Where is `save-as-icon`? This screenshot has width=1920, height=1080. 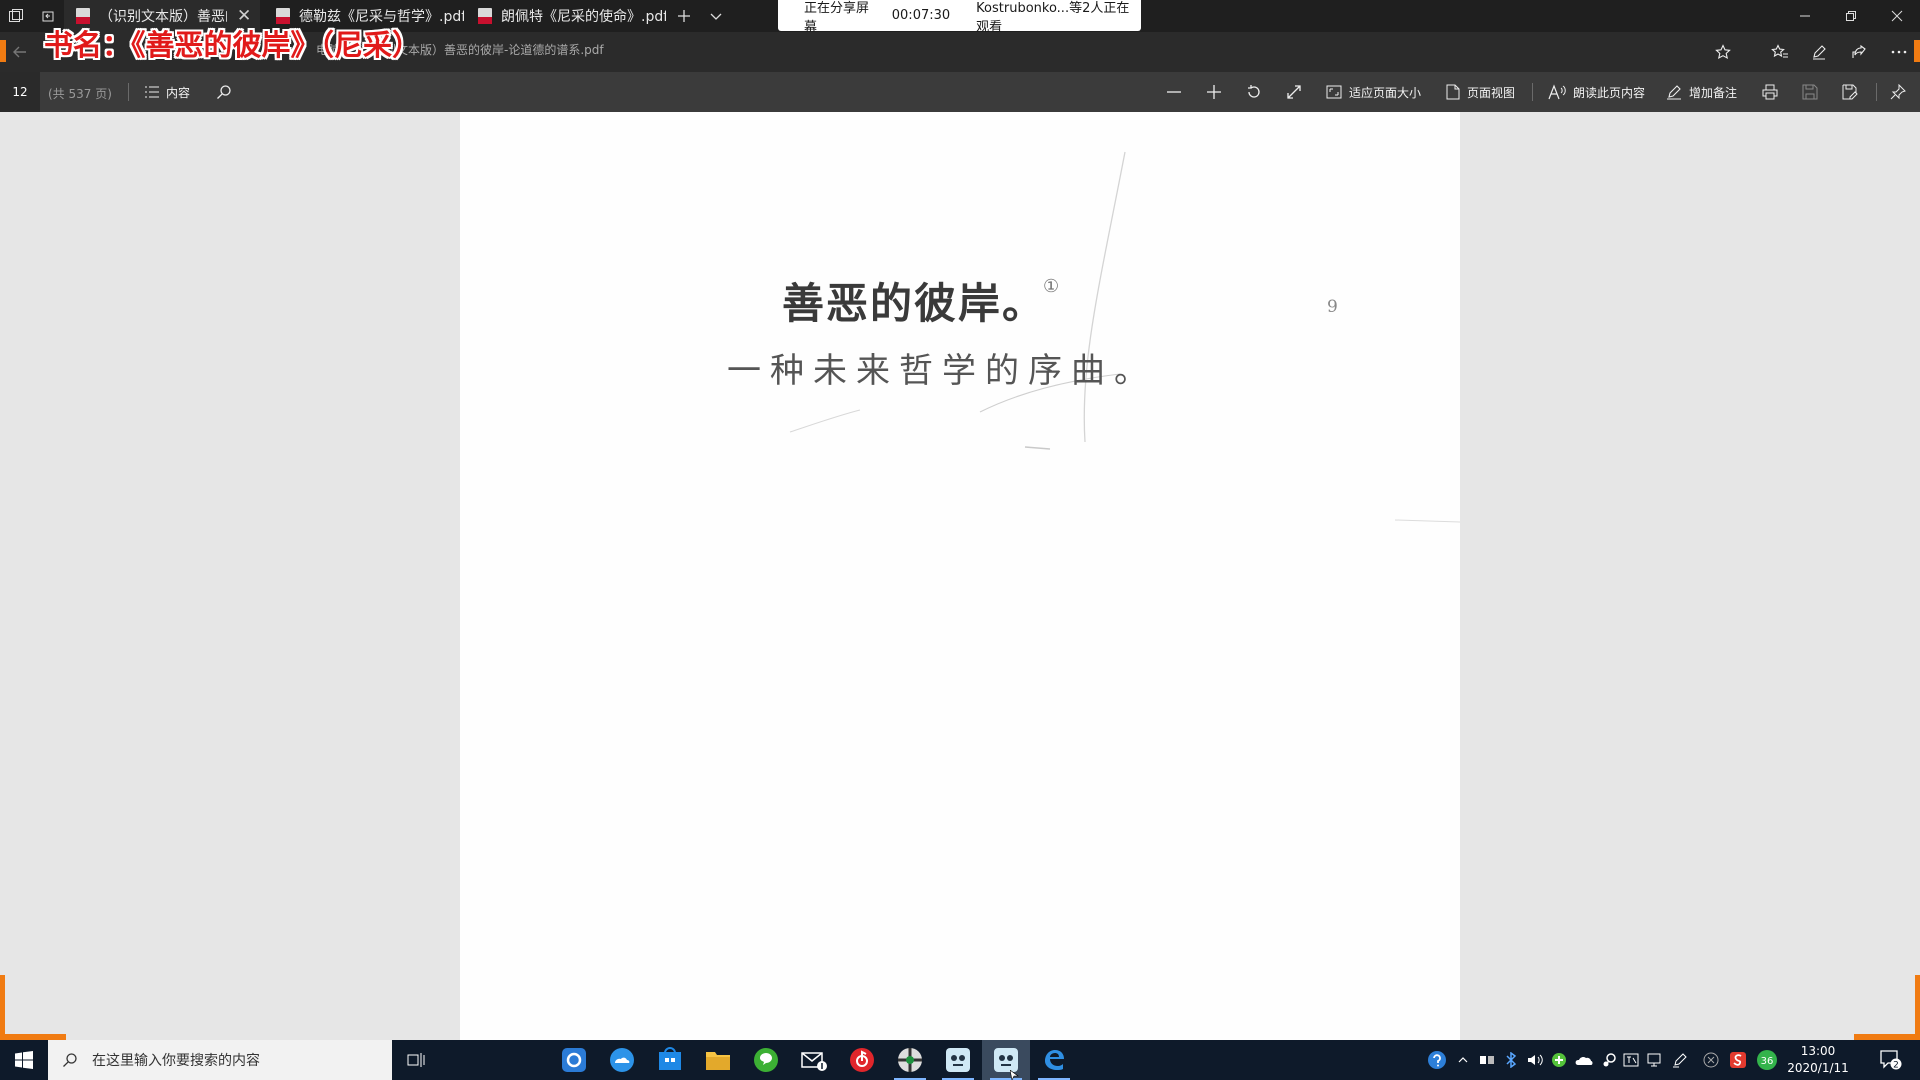 save-as-icon is located at coordinates (1850, 92).